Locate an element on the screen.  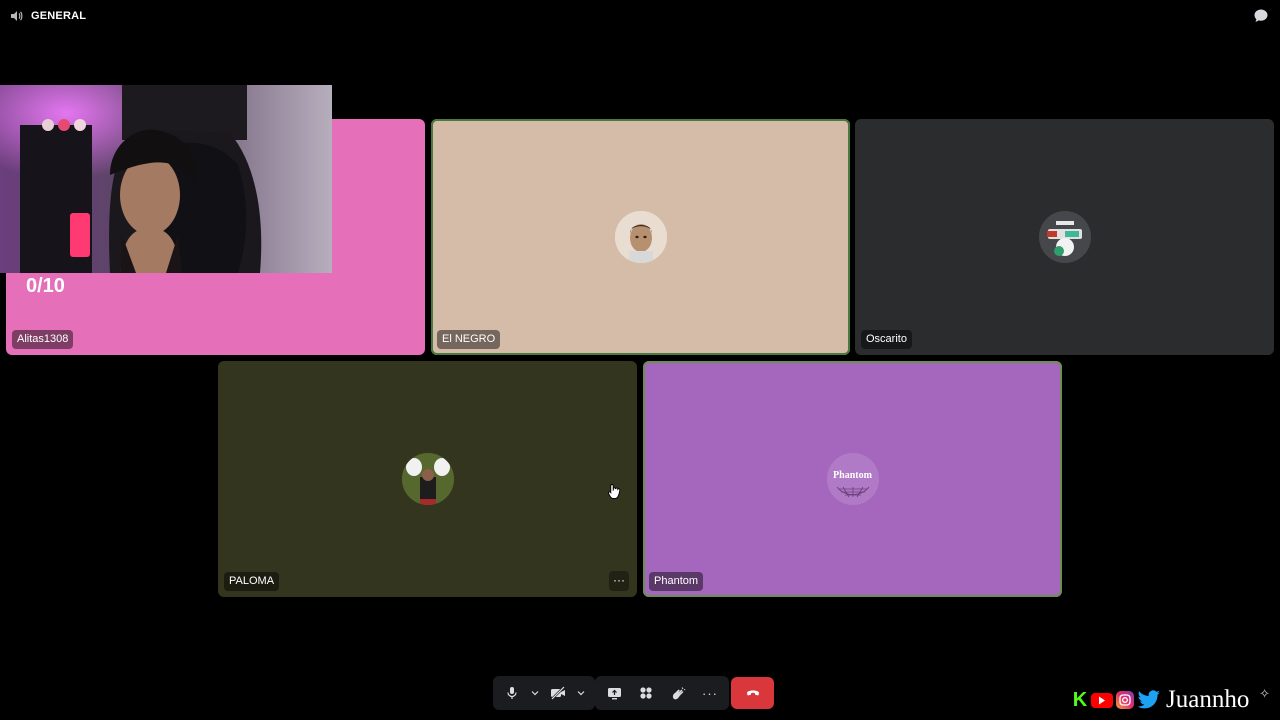
activities-icon is located at coordinates (646, 693).